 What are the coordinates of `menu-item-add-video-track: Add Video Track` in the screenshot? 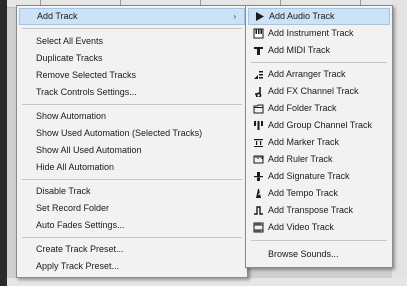 It's located at (319, 227).